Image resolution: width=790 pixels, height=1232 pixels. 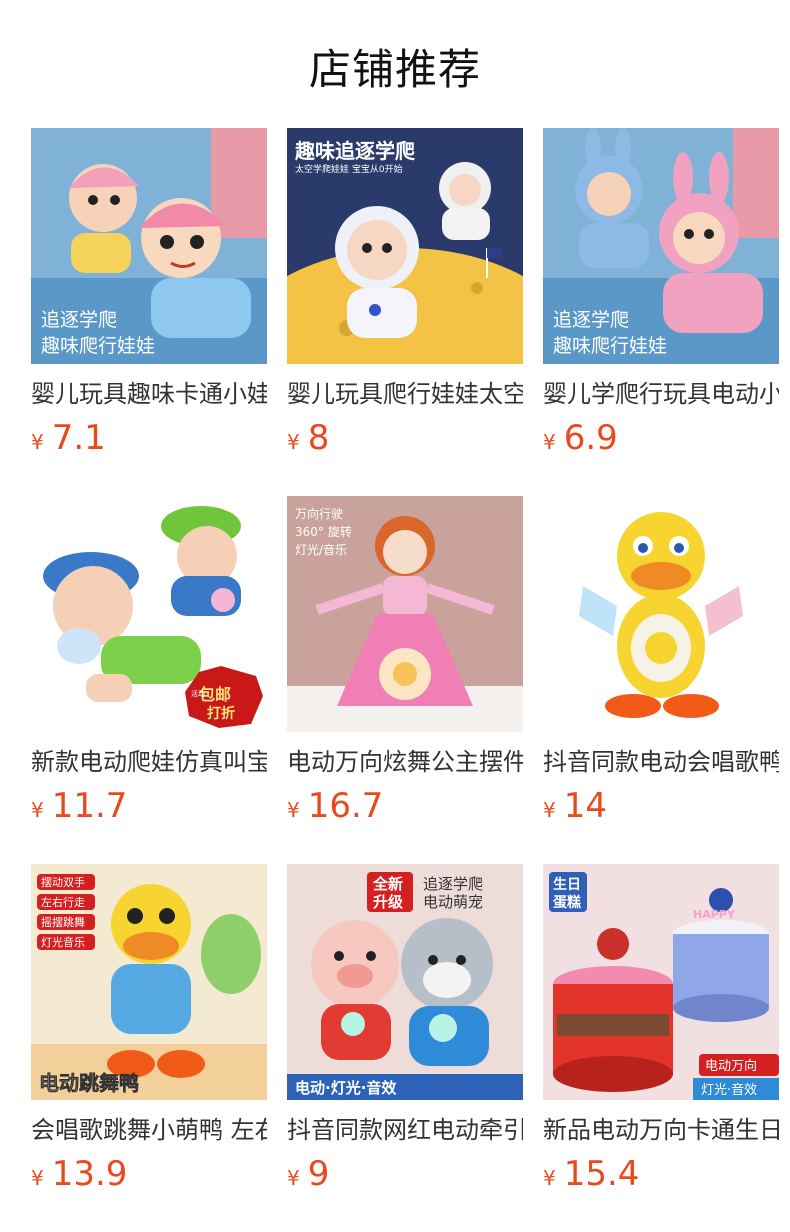 What do you see at coordinates (78, 438) in the screenshot?
I see `price-value: 7.1` at bounding box center [78, 438].